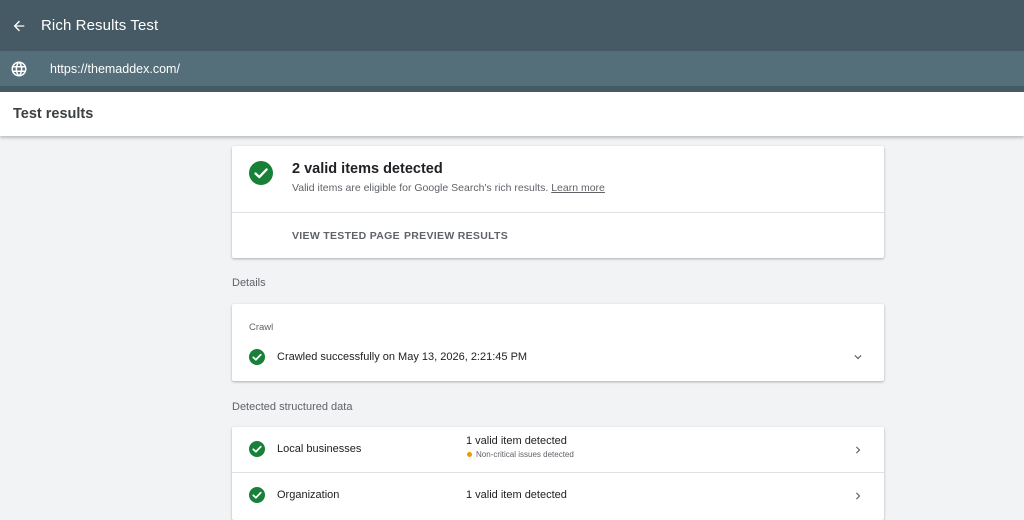 The image size is (1024, 520). What do you see at coordinates (292, 407) in the screenshot?
I see `structured-data-section-label: Detected structured data` at bounding box center [292, 407].